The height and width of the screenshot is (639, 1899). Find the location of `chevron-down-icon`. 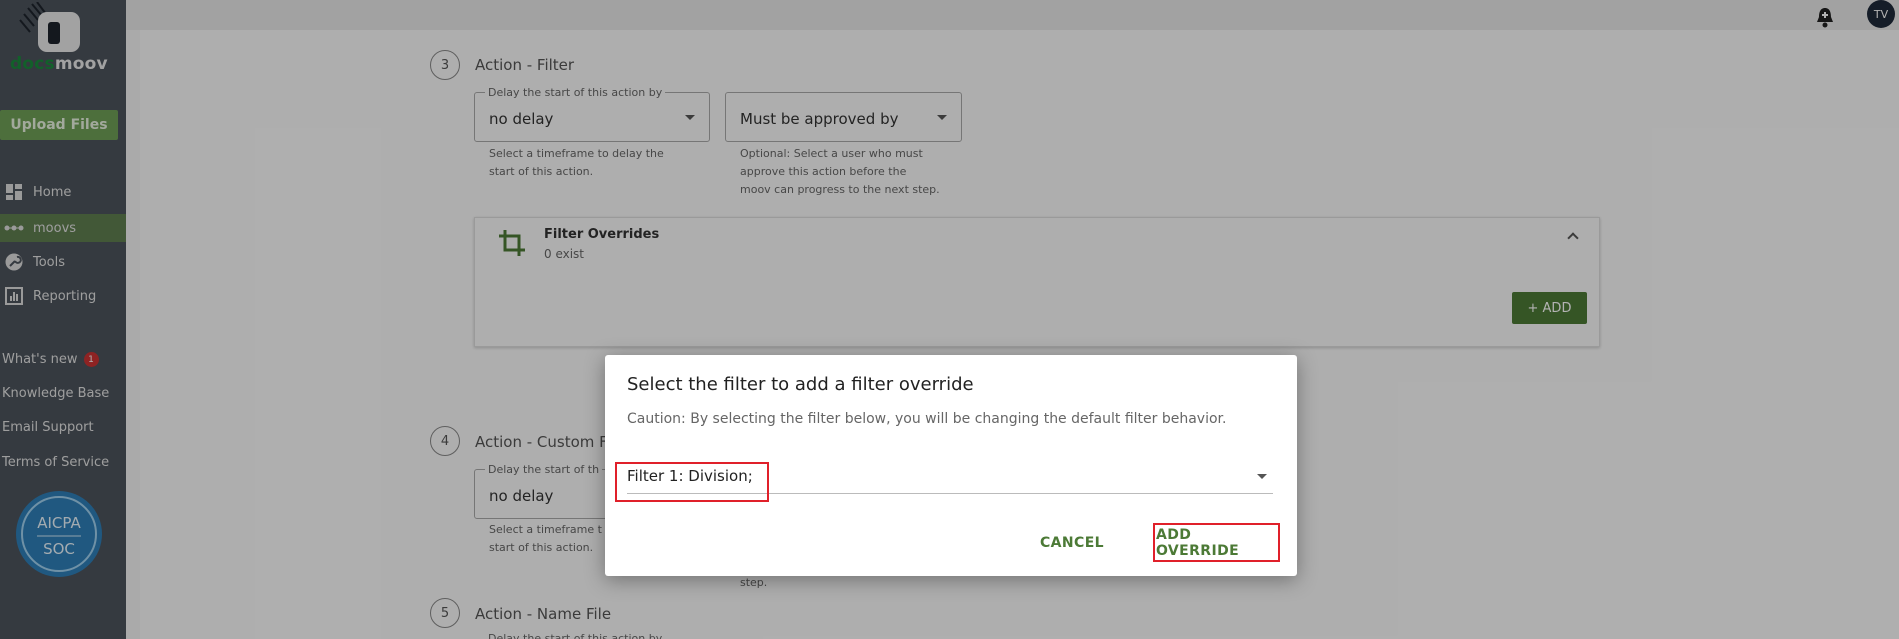

chevron-down-icon is located at coordinates (1262, 476).